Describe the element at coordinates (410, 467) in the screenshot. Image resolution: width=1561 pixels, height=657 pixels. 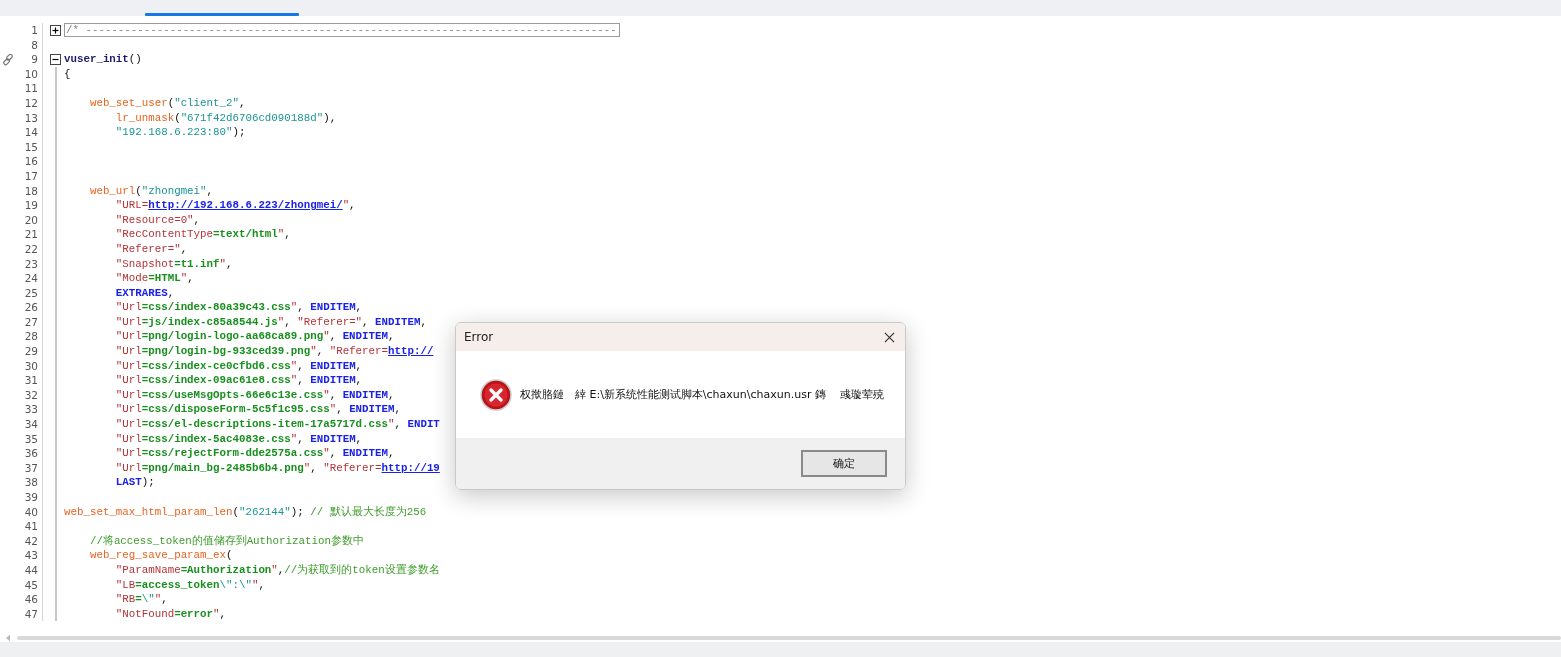
I see `url-link: http://19` at that location.